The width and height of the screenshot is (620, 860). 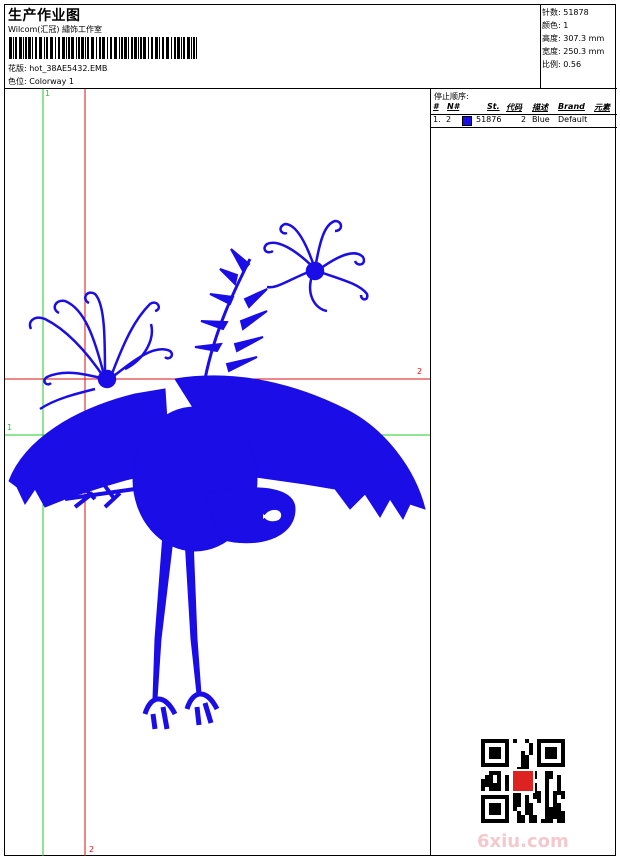 I want to click on watermark-logo: 6xiu.com, so click(x=523, y=841).